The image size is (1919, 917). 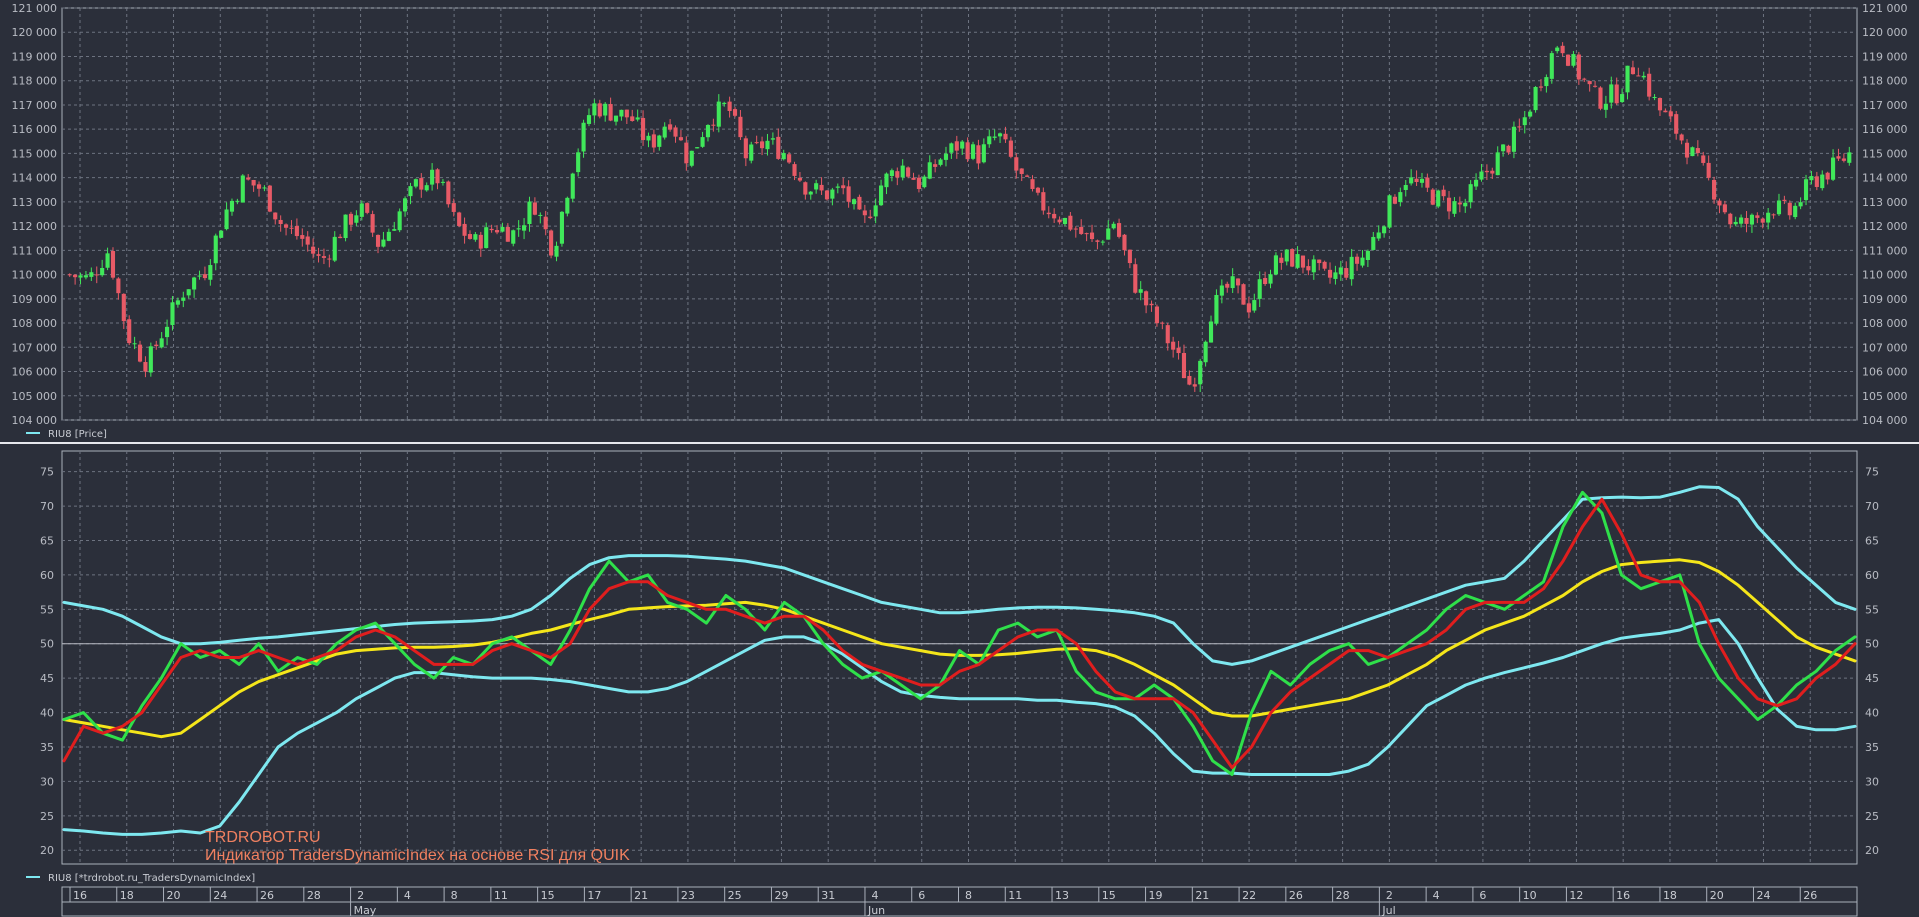 What do you see at coordinates (140, 878) in the screenshot?
I see `indicator-legend: RIU8 [*trdrobot.ru_TradersDynamicIndex]` at bounding box center [140, 878].